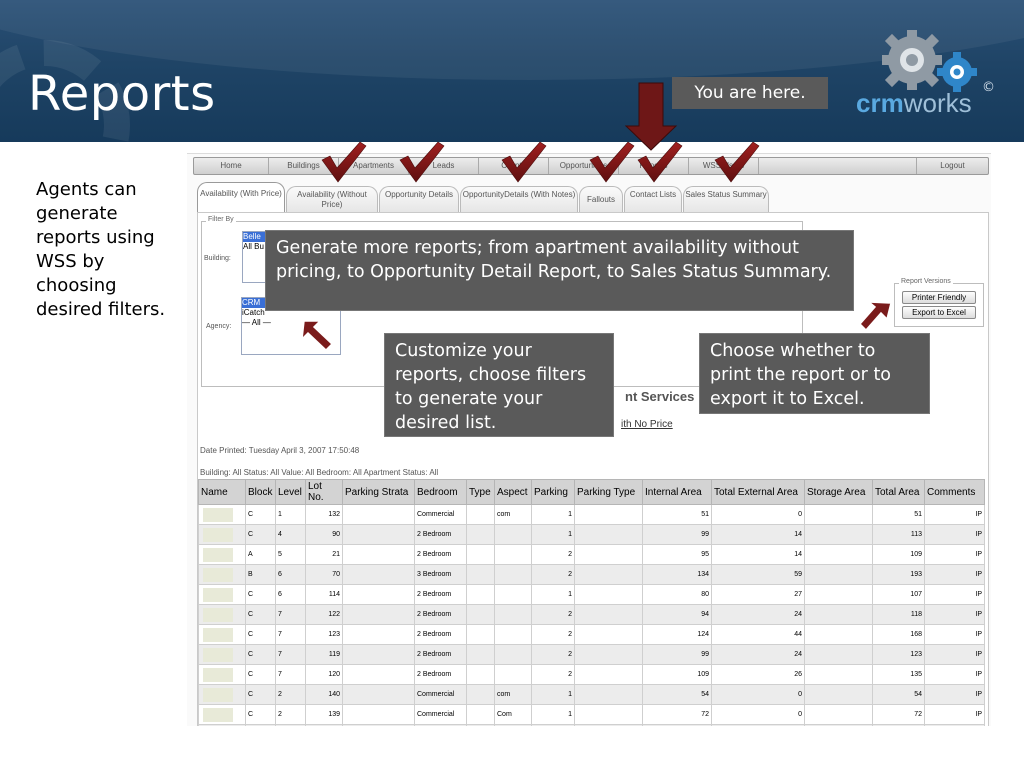 This screenshot has height=768, width=1024. What do you see at coordinates (374, 166) in the screenshot?
I see `nav-apartments: Apartments` at bounding box center [374, 166].